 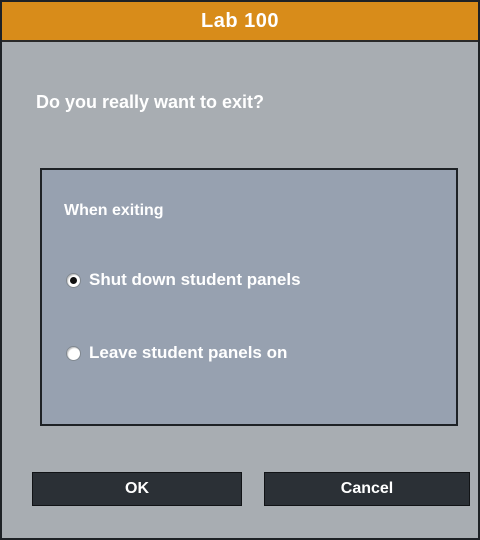 What do you see at coordinates (188, 352) in the screenshot?
I see `radio-label-leave-on: Leave student panels on` at bounding box center [188, 352].